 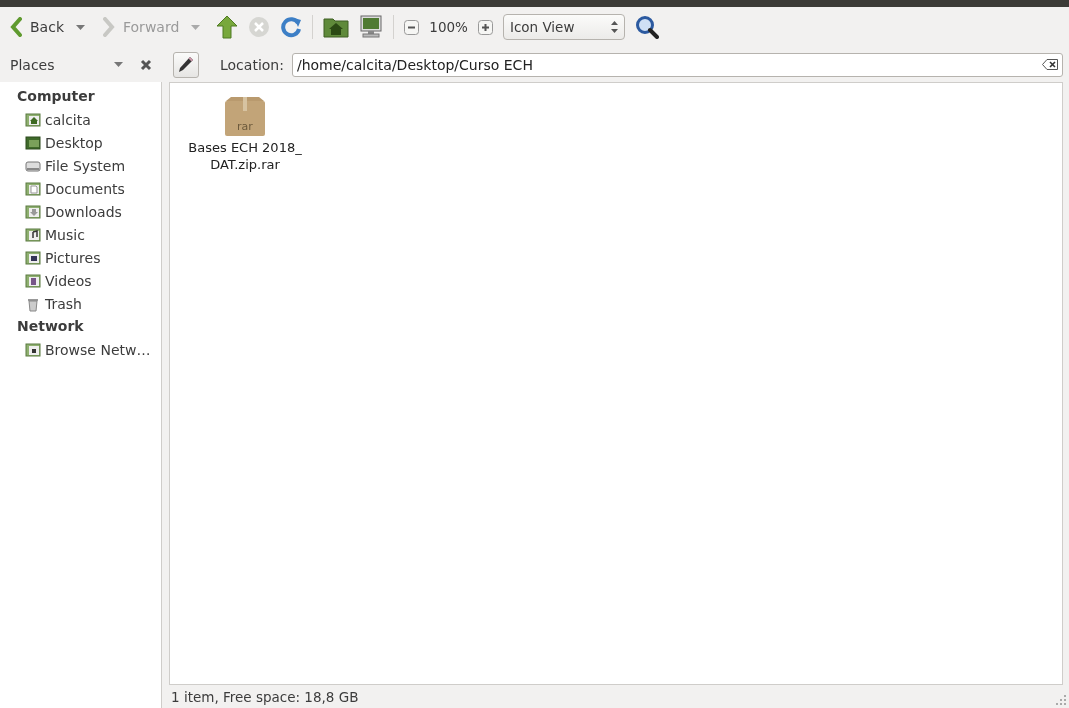 I want to click on sidebar-item: Videos, so click(x=68, y=280).